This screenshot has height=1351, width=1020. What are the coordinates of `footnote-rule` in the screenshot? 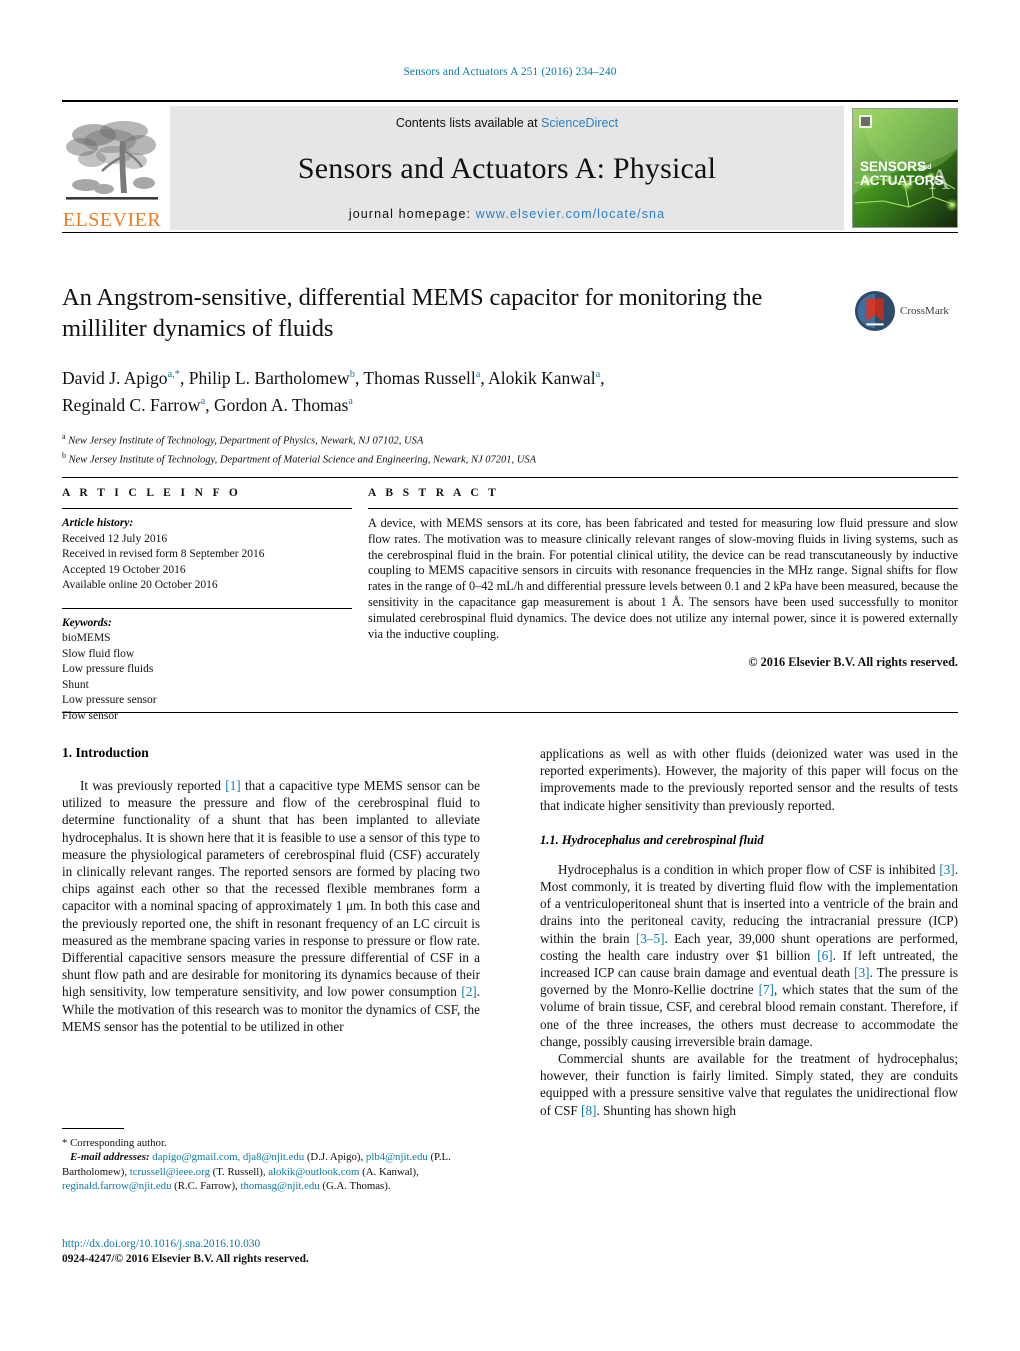 It's located at (93, 1128).